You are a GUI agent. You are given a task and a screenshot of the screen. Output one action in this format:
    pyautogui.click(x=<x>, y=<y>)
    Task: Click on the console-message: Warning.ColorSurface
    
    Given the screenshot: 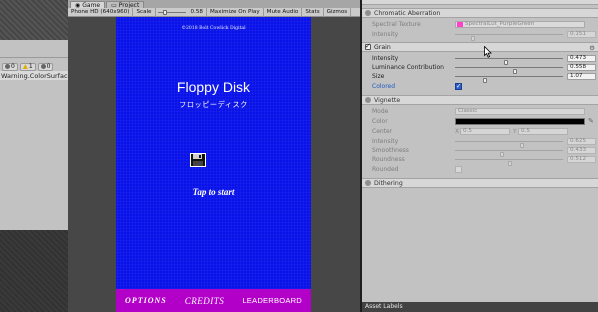 What is the action you would take?
    pyautogui.click(x=36, y=76)
    